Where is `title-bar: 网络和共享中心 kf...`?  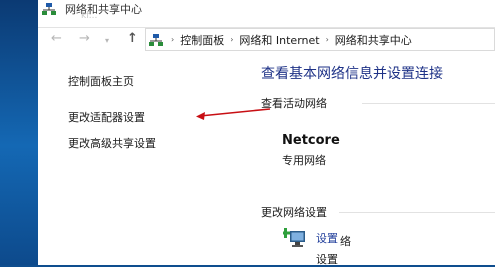
title-bar: 网络和共享中心 kf... is located at coordinates (266, 14).